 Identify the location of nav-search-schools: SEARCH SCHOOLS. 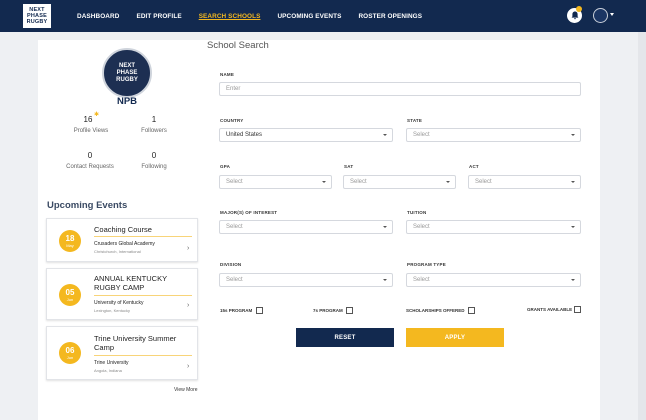
(230, 16).